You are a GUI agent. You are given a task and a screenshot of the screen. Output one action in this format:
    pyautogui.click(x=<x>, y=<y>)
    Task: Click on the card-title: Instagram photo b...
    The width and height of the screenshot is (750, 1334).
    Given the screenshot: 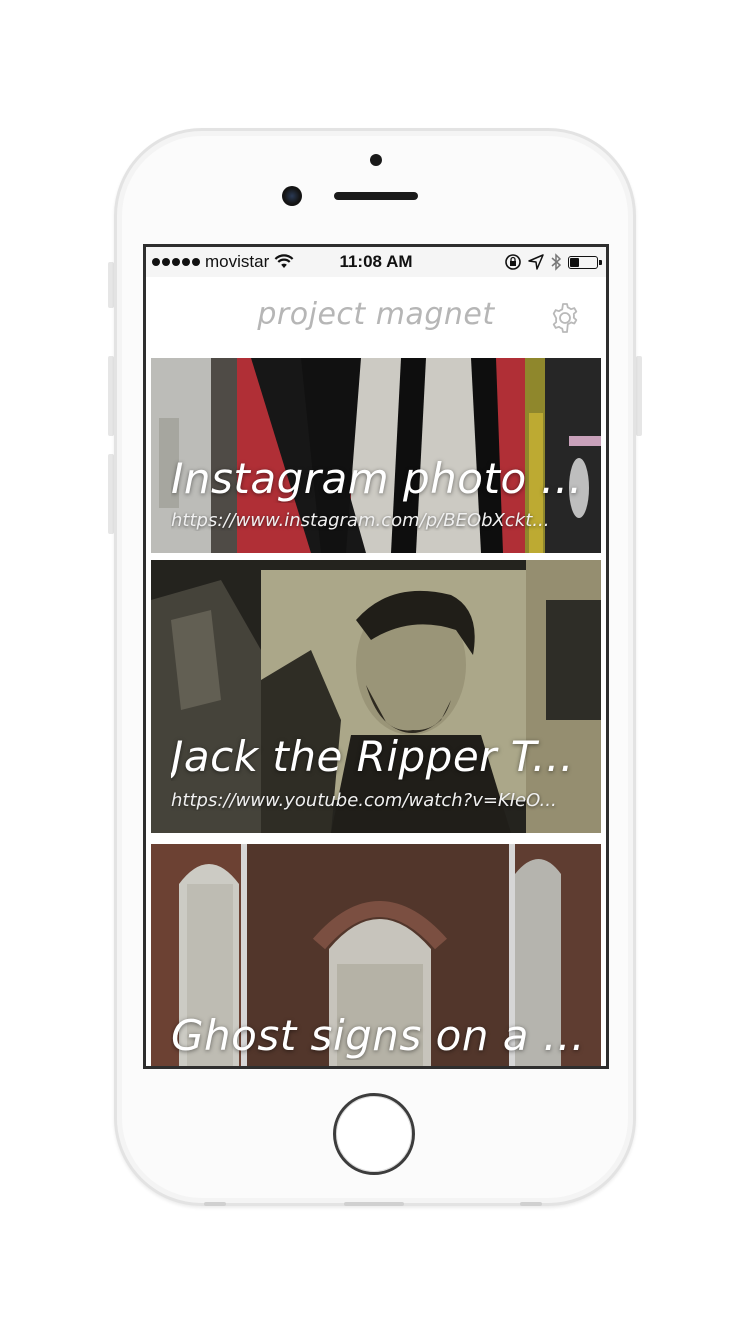 What is the action you would take?
    pyautogui.click(x=378, y=478)
    